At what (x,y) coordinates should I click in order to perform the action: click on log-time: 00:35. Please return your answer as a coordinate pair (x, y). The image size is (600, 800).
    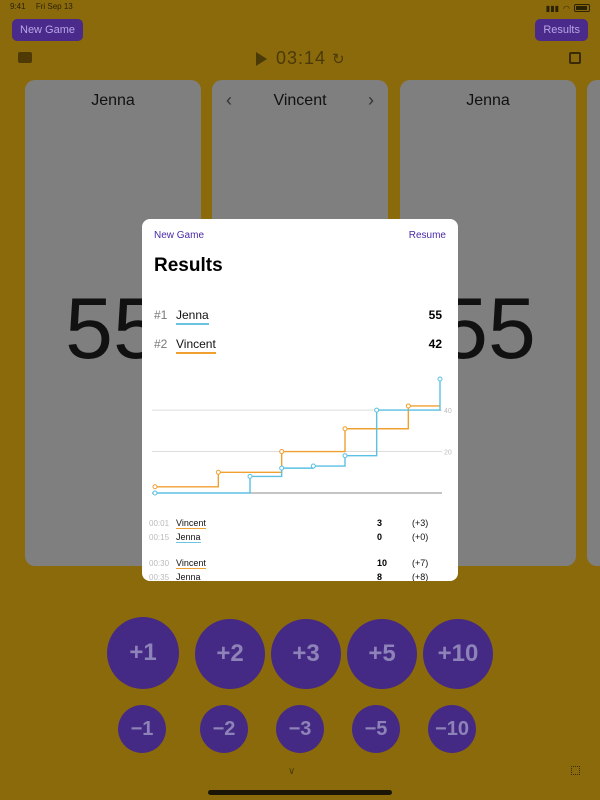
    Looking at the image, I should click on (159, 577).